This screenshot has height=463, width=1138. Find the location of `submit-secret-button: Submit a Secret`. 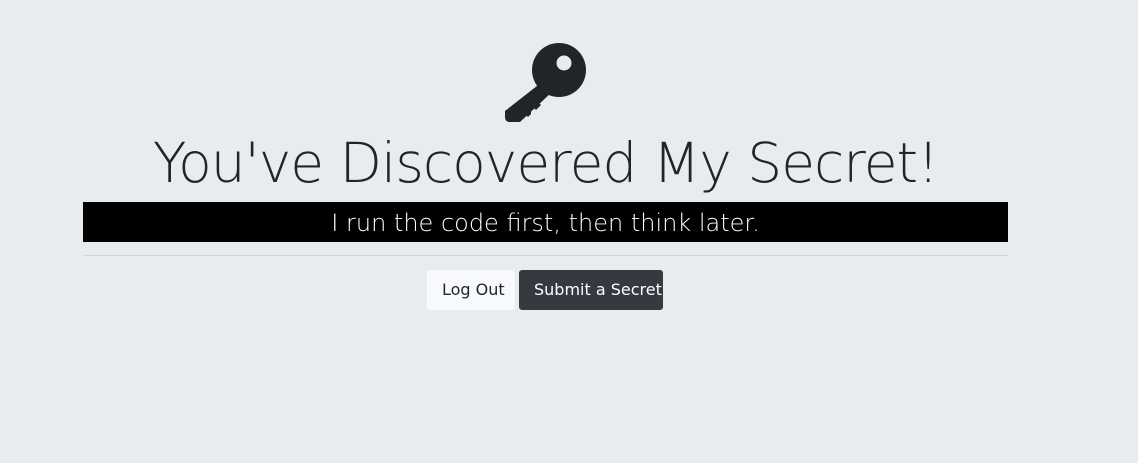

submit-secret-button: Submit a Secret is located at coordinates (591, 290).